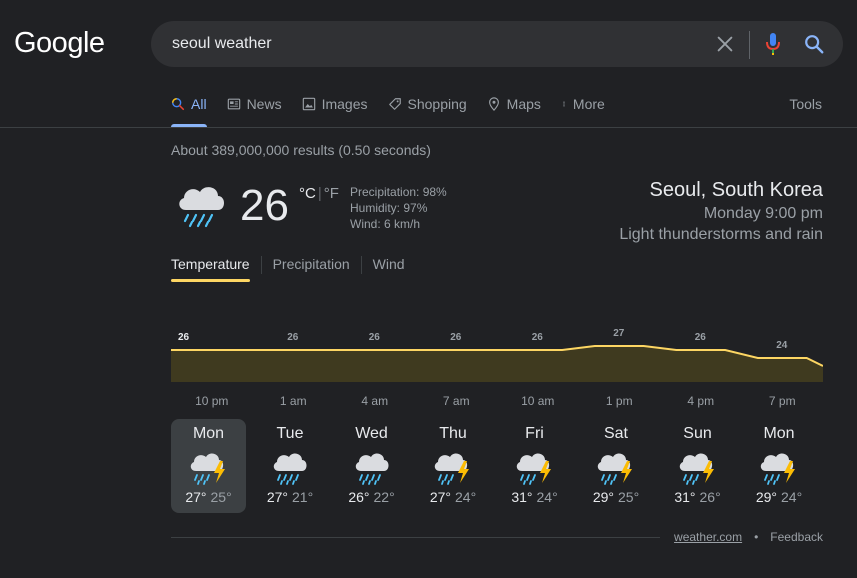 The width and height of the screenshot is (857, 578). Describe the element at coordinates (371, 433) in the screenshot. I see `forecast-day-name: Wed` at that location.